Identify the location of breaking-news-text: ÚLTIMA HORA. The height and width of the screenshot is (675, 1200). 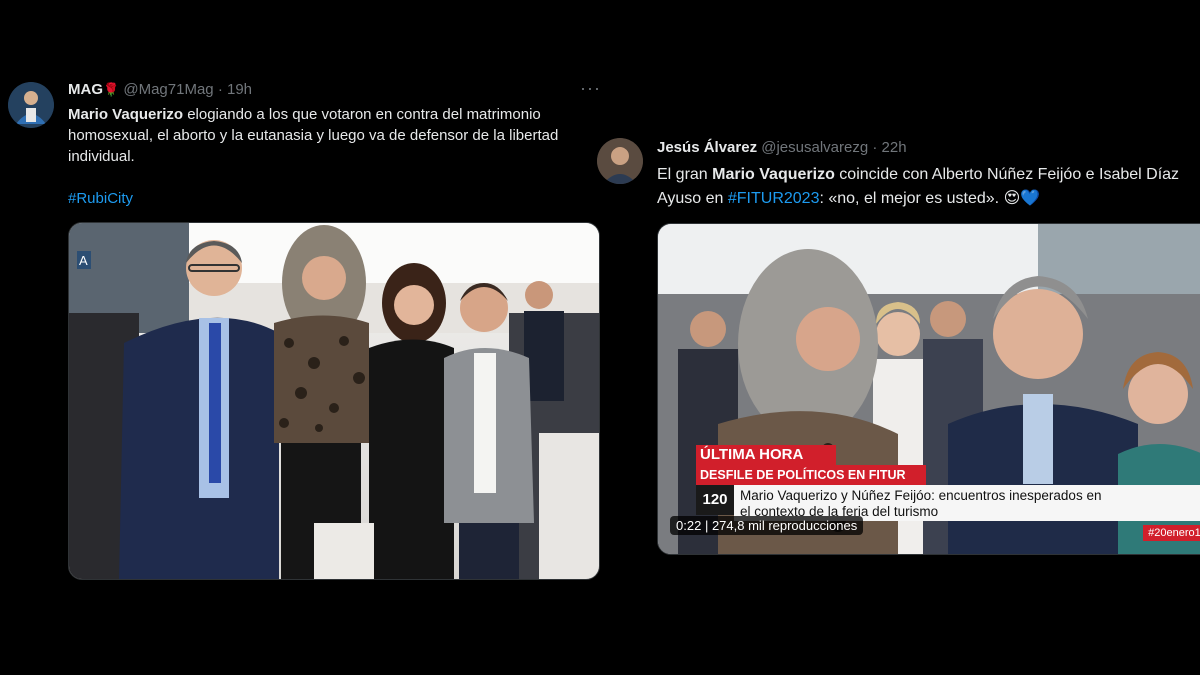
(752, 454).